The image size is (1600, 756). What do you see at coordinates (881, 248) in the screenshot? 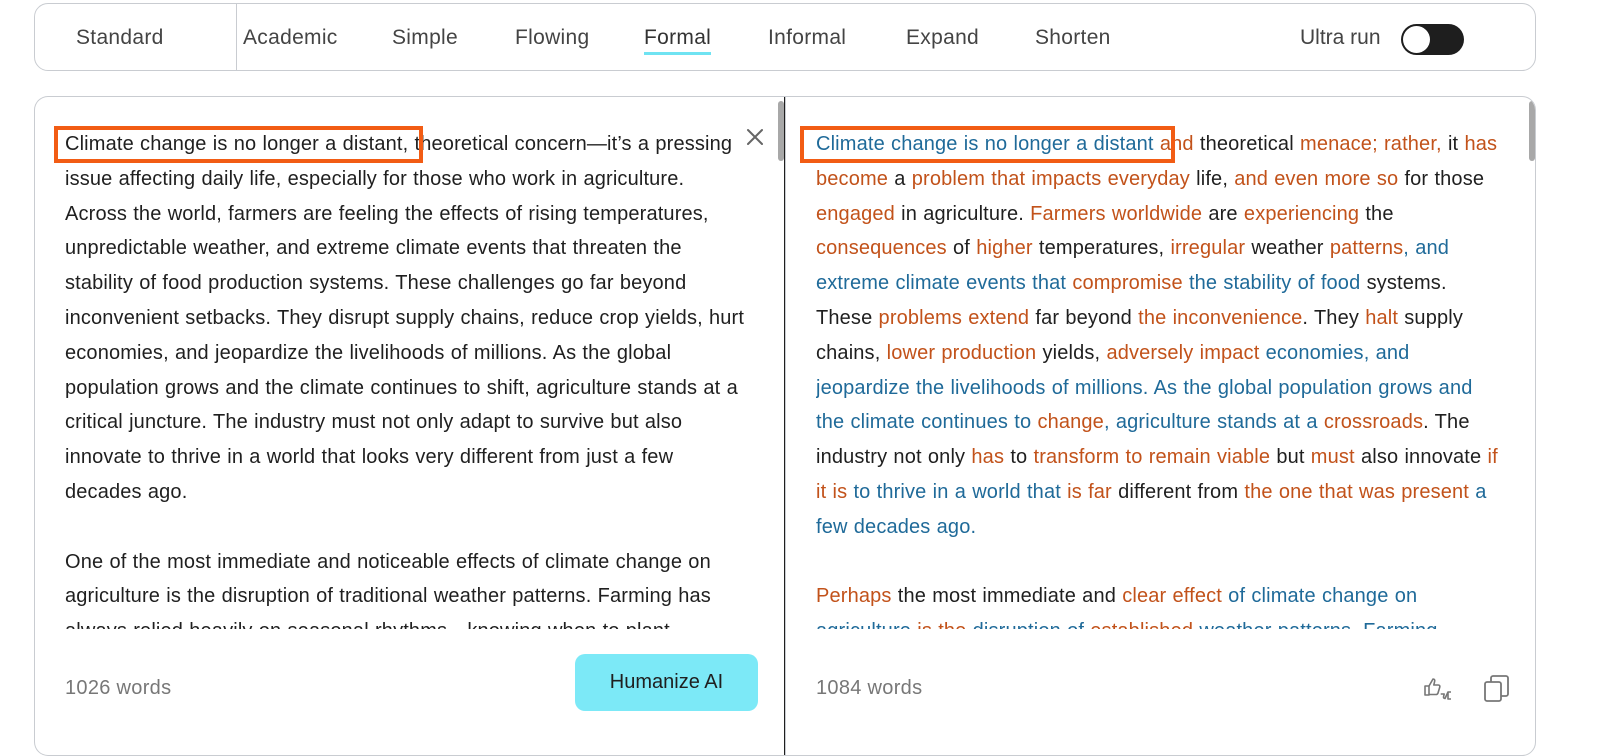
I see `rewritten-phrase: consequences` at bounding box center [881, 248].